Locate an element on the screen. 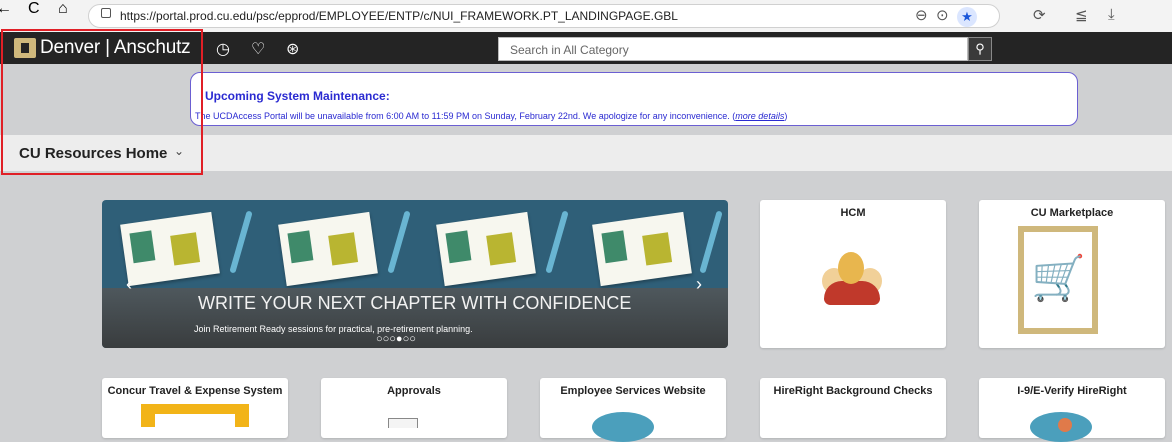 This screenshot has height=442, width=1172. globe-icon is located at coordinates (623, 427).